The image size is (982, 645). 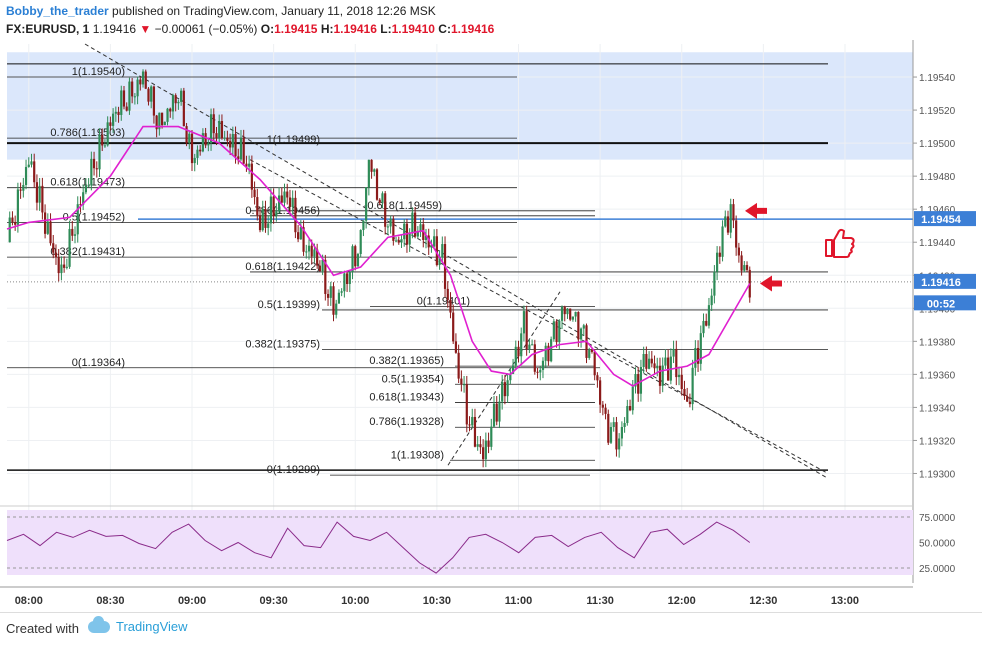 I want to click on fib-label: 0.382(1.19375), so click(x=282, y=345).